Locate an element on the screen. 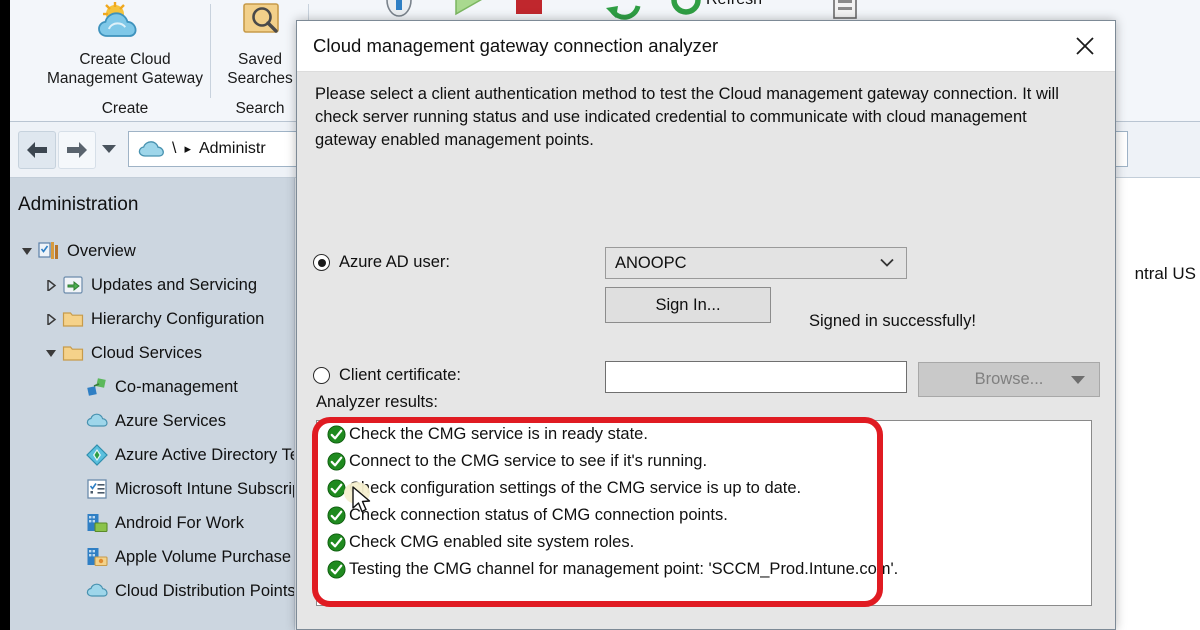 This screenshot has height=630, width=1200. saved-searches-button: Saved Searches is located at coordinates (260, 44).